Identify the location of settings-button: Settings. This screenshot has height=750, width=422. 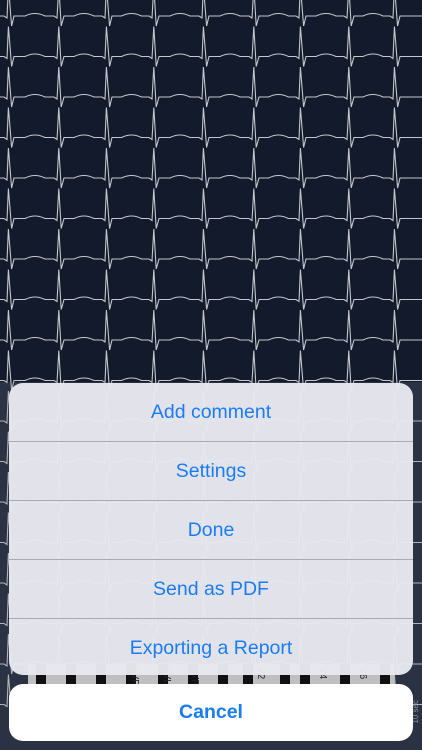
(211, 470).